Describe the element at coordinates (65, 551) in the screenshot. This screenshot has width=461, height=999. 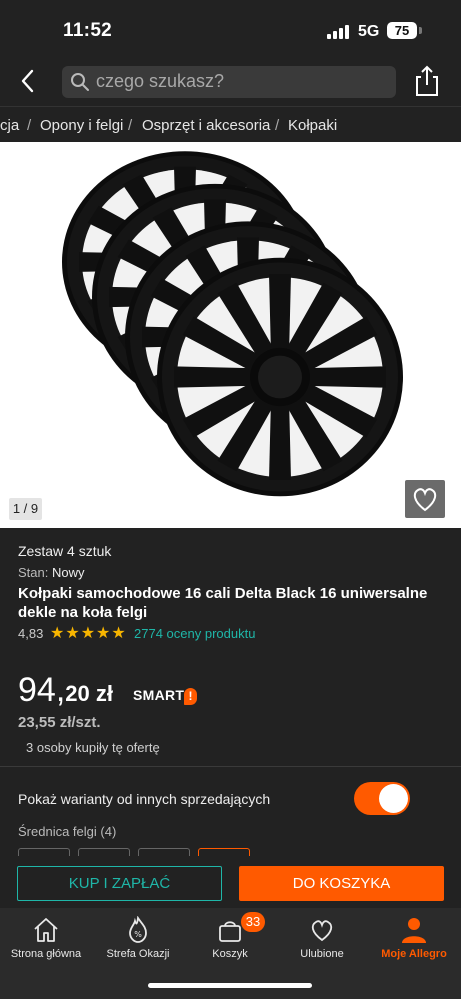
I see `set-info: Zestaw 4 sztuk` at that location.